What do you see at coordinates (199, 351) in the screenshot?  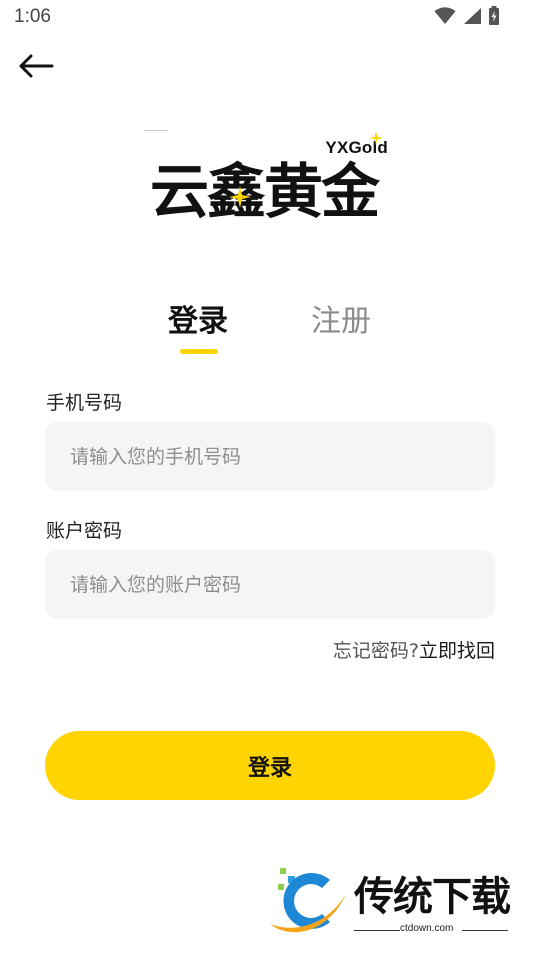 I see `active-tab-indicator` at bounding box center [199, 351].